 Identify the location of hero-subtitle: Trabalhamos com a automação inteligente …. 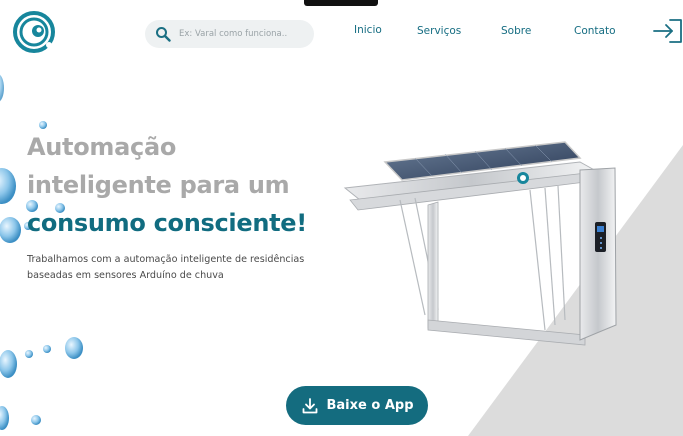
(166, 267).